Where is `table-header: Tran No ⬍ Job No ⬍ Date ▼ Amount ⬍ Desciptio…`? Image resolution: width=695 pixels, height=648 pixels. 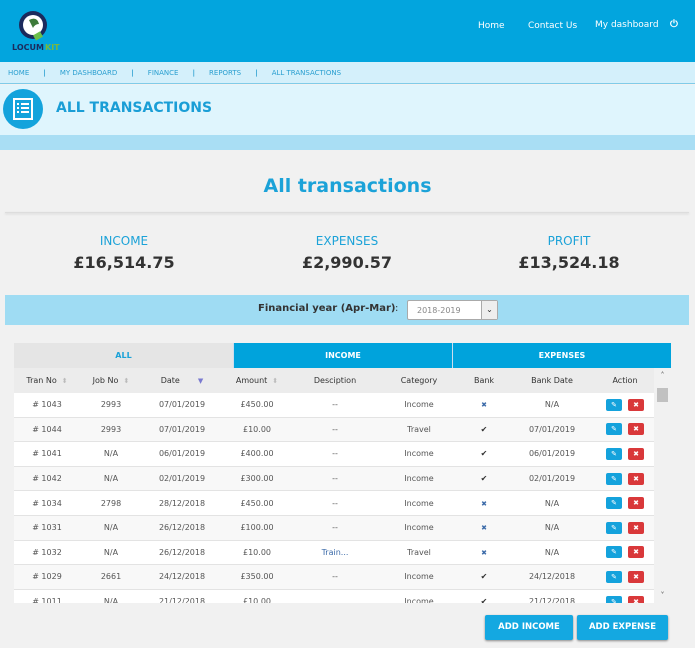
table-header: Tran No ⬍ Job No ⬍ Date ▼ Amount ⬍ Desciptio… is located at coordinates (334, 380).